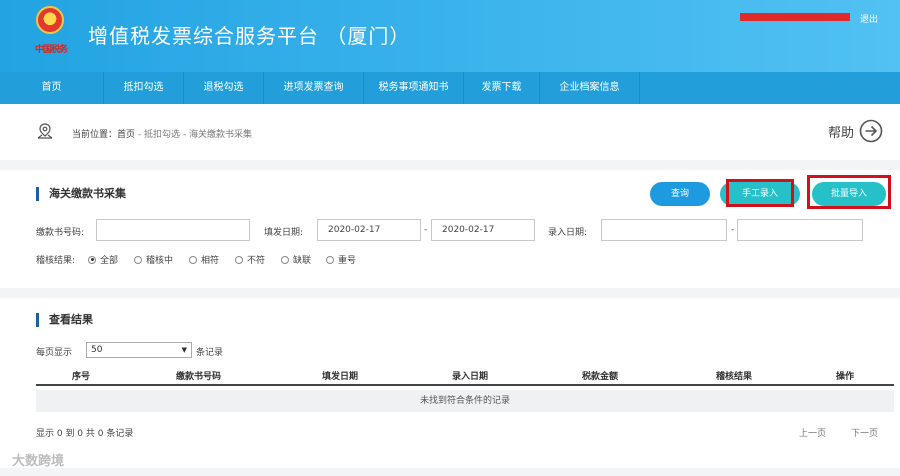 The width and height of the screenshot is (900, 476). I want to click on radio-match: 相符, so click(204, 259).